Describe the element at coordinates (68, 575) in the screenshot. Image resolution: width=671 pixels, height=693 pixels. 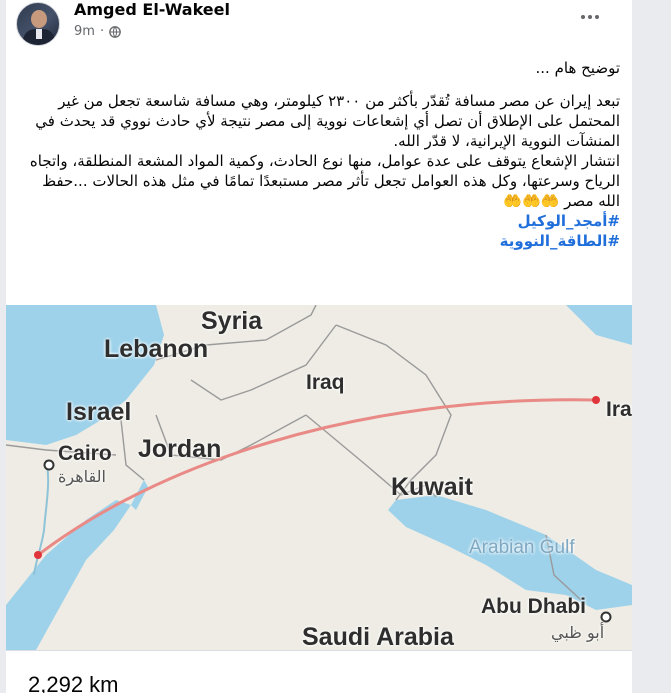
I see `red-sea` at that location.